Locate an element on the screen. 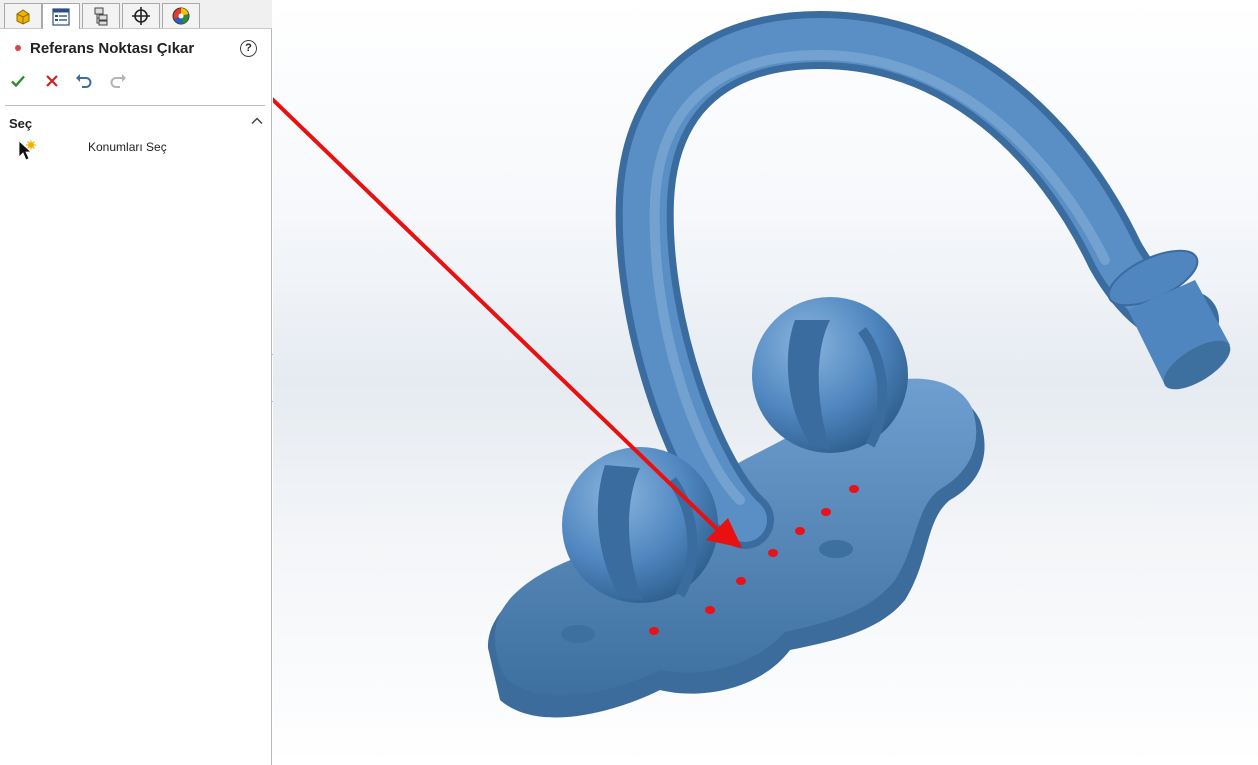  parts-icon is located at coordinates (23, 17).